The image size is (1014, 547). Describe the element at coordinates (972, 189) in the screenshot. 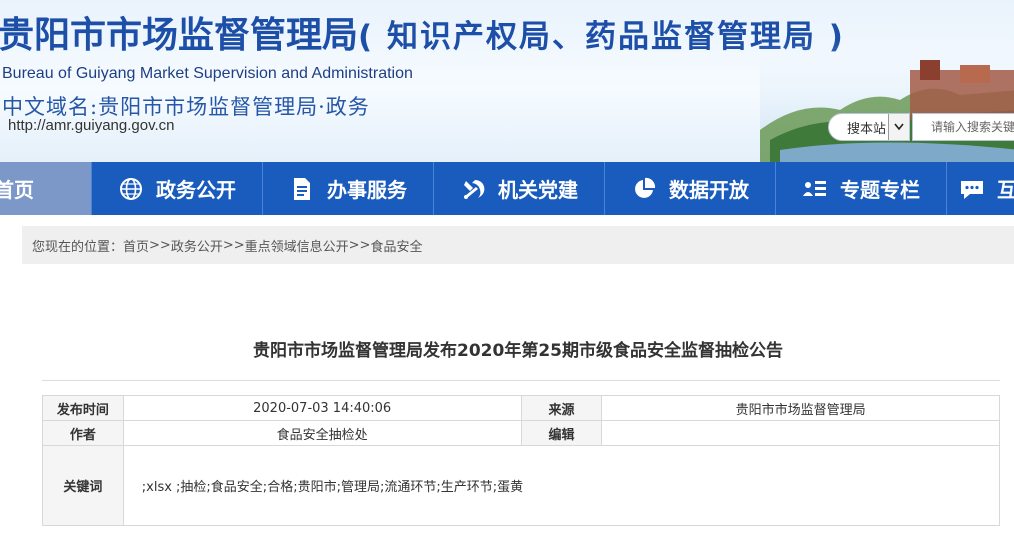

I see `chat-icon` at that location.